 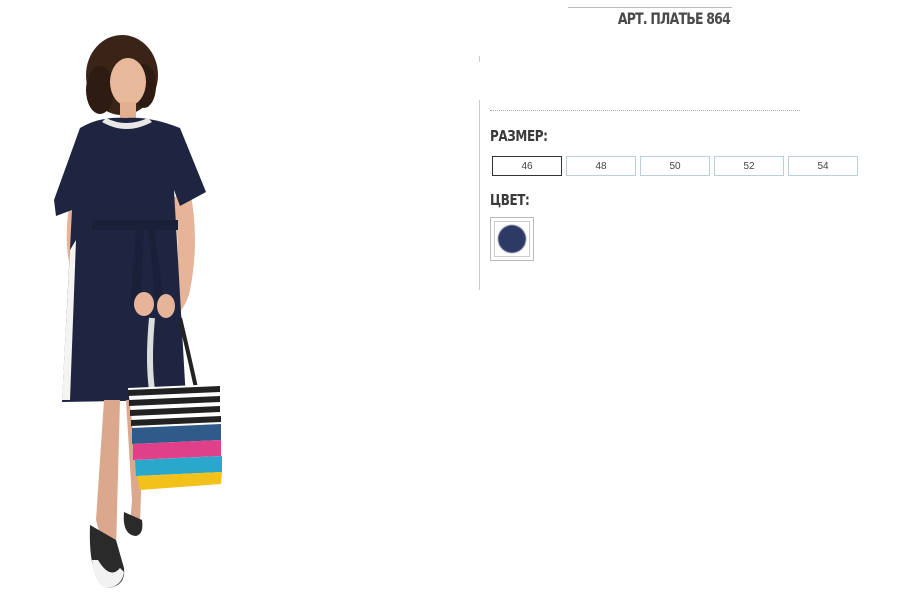 I want to click on size-label: РАЗМЕР:, so click(x=519, y=136).